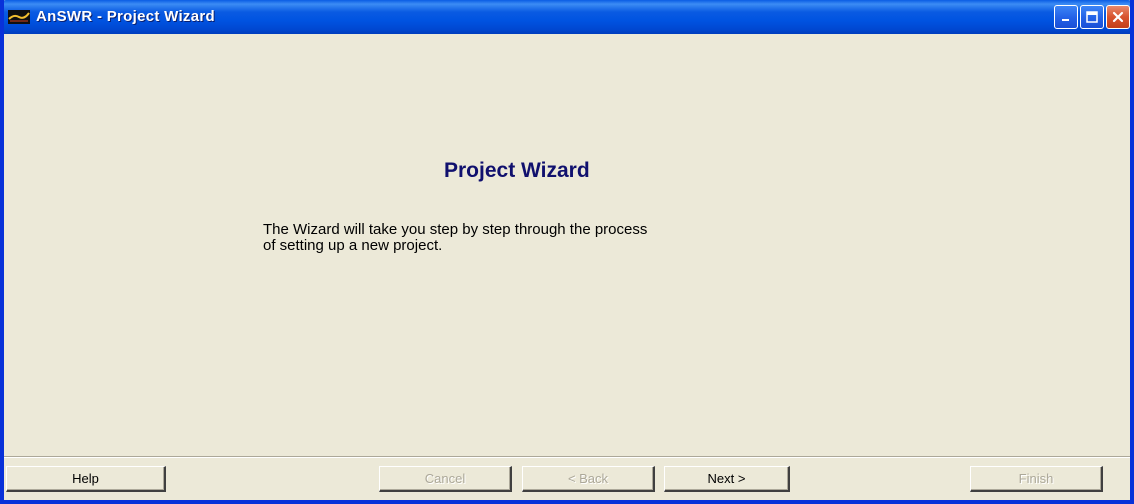 The width and height of the screenshot is (1134, 504). I want to click on finish-button-label: Finish, so click(1036, 478).